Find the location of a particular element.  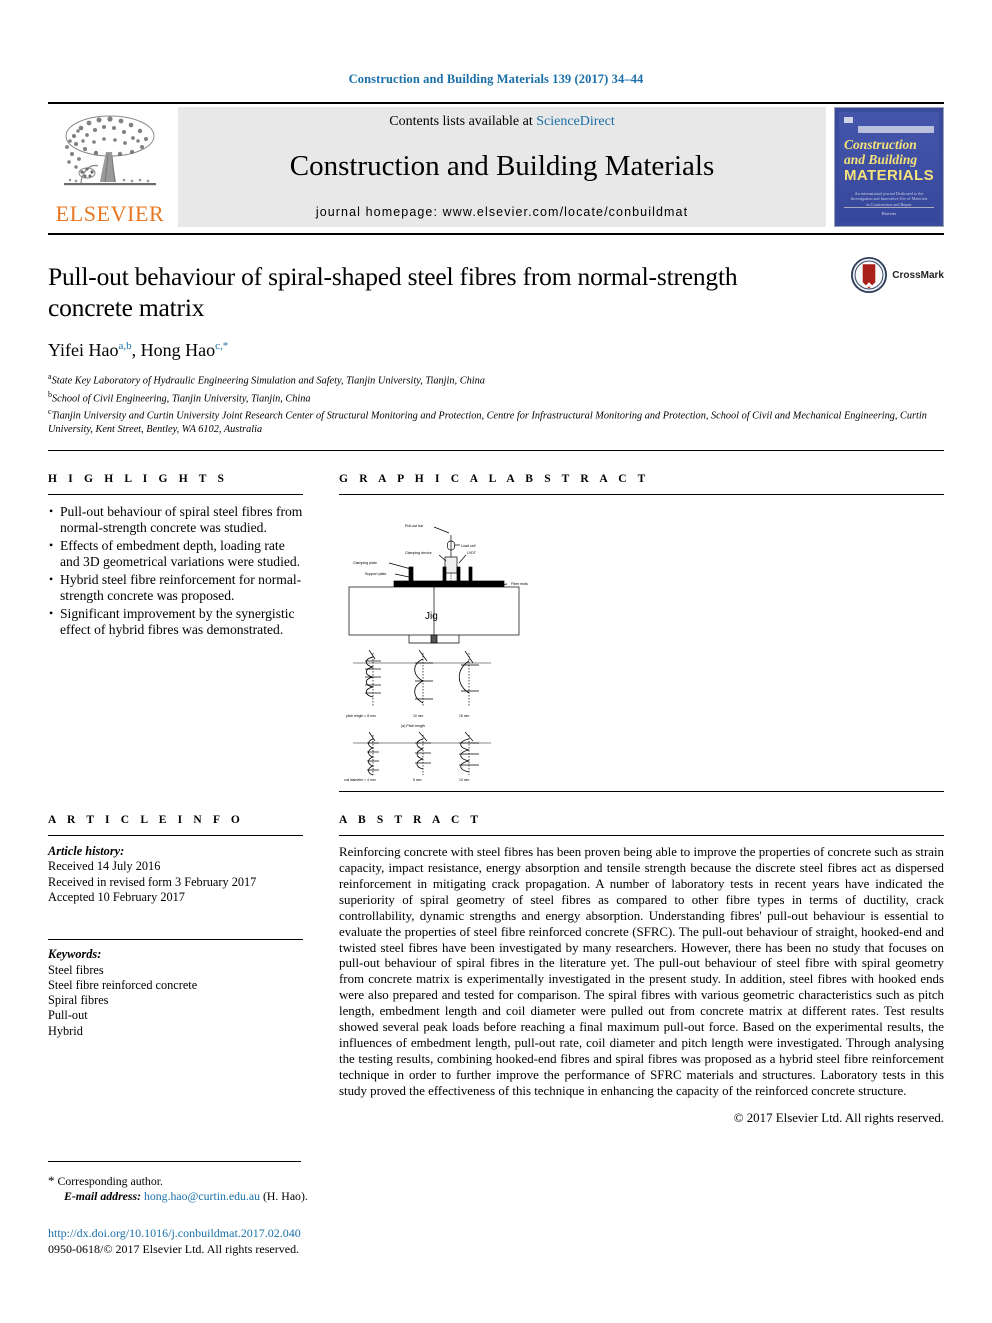

keyword-item: Steel fibres is located at coordinates (76, 969).